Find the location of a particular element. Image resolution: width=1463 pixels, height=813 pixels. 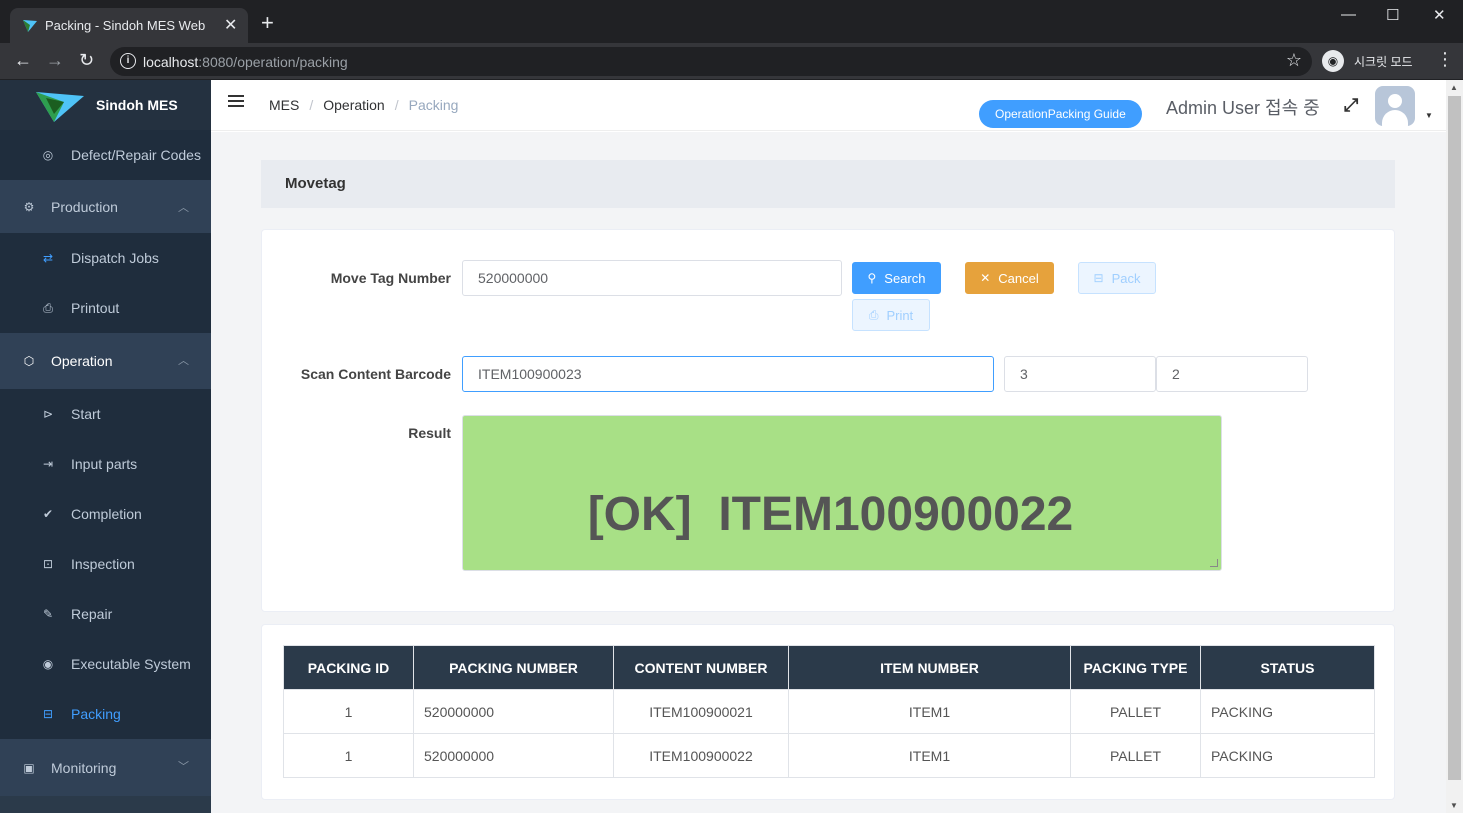

sidebar-item-packing: ⊟ Packing is located at coordinates (105, 714).